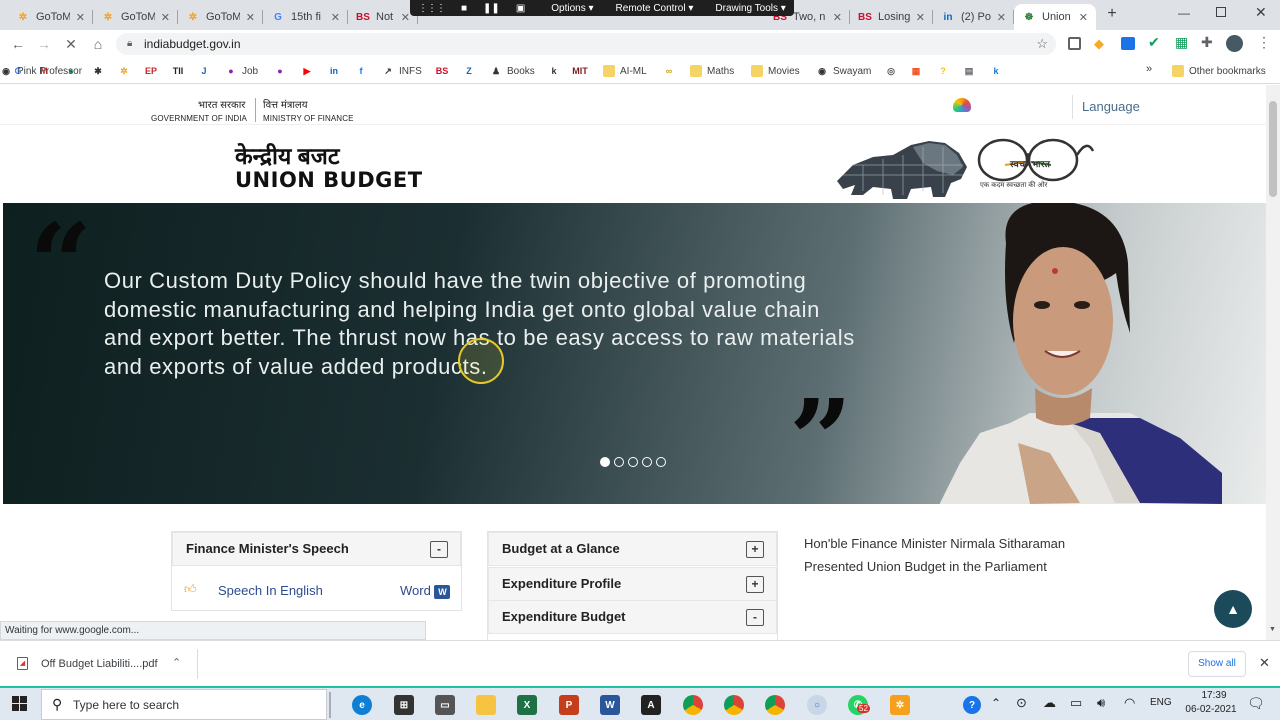 This screenshot has height=720, width=1280. Describe the element at coordinates (973, 17) in the screenshot. I see `browser-tab: in (2) Pos ✕` at that location.